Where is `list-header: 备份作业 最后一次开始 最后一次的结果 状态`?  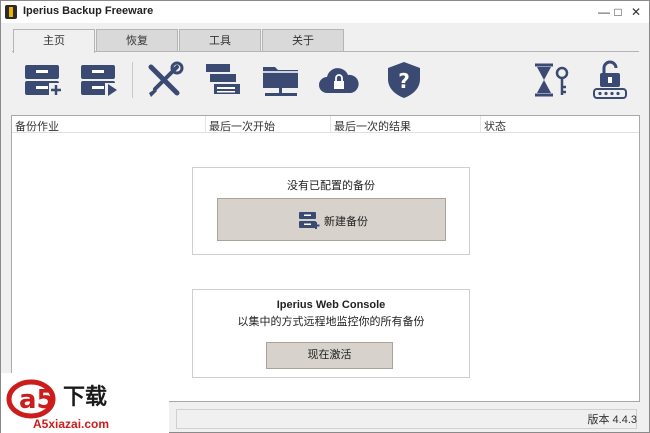 list-header: 备份作业 最后一次开始 最后一次的结果 状态 is located at coordinates (325, 124).